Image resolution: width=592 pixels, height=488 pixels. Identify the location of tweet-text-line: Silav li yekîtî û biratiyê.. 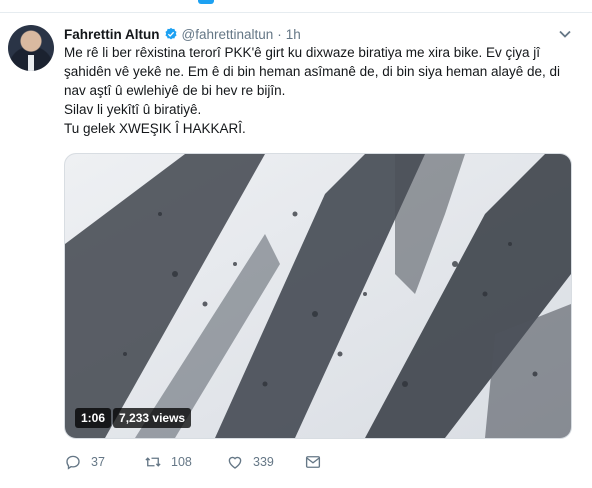
(133, 109).